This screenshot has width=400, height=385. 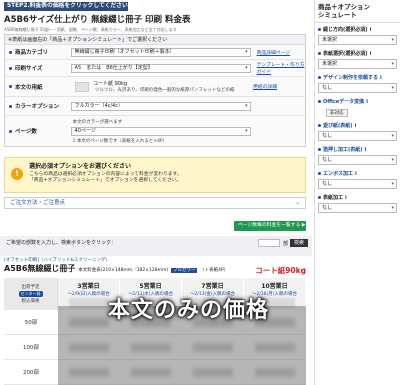 What do you see at coordinates (343, 101) in the screenshot?
I see `option-label-text: Officeデータ変換` at bounding box center [343, 101].